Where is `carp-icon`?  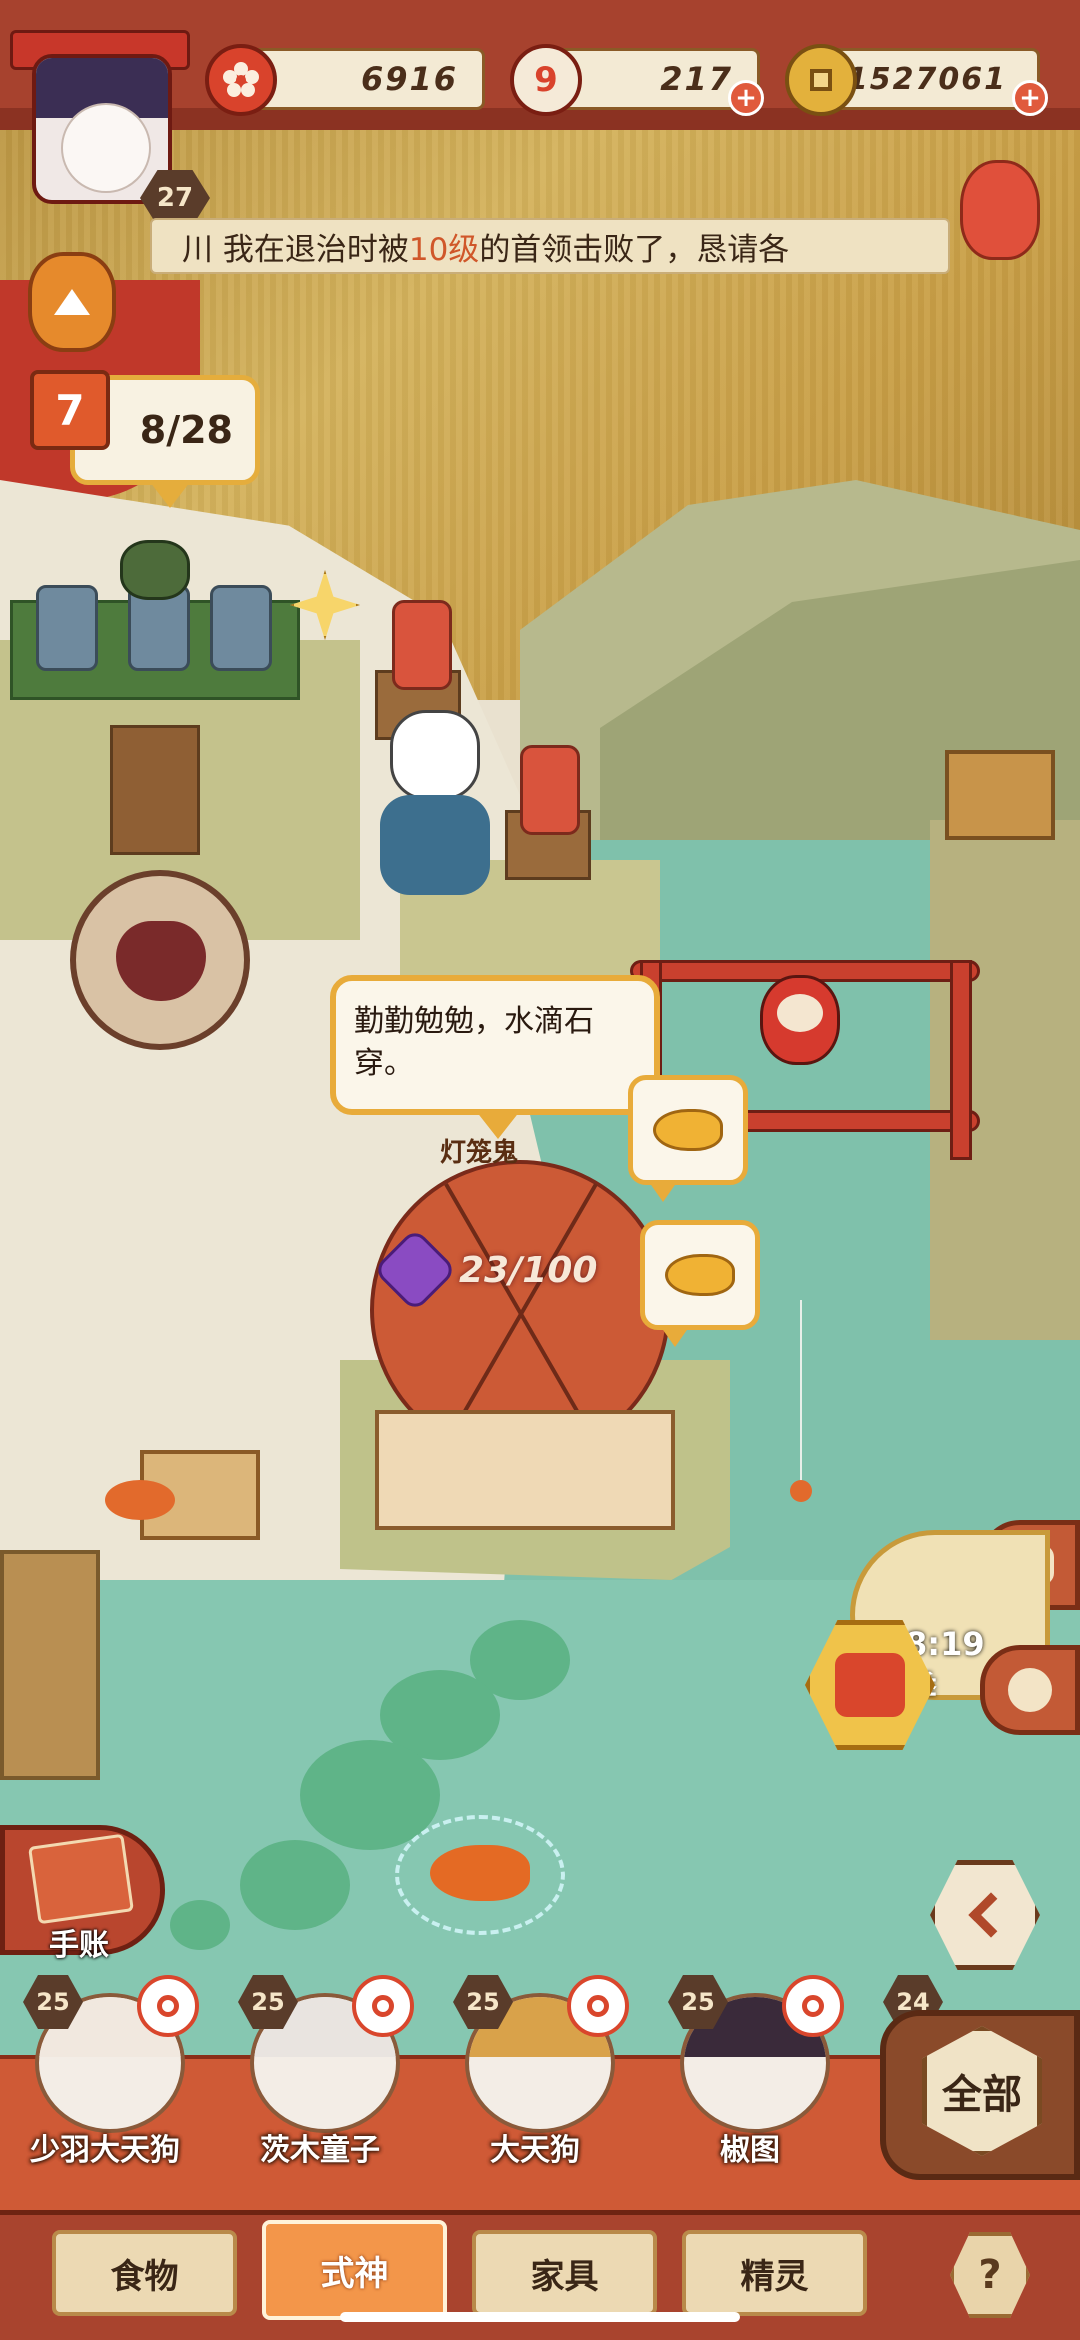
carp-icon is located at coordinates (1000, 210).